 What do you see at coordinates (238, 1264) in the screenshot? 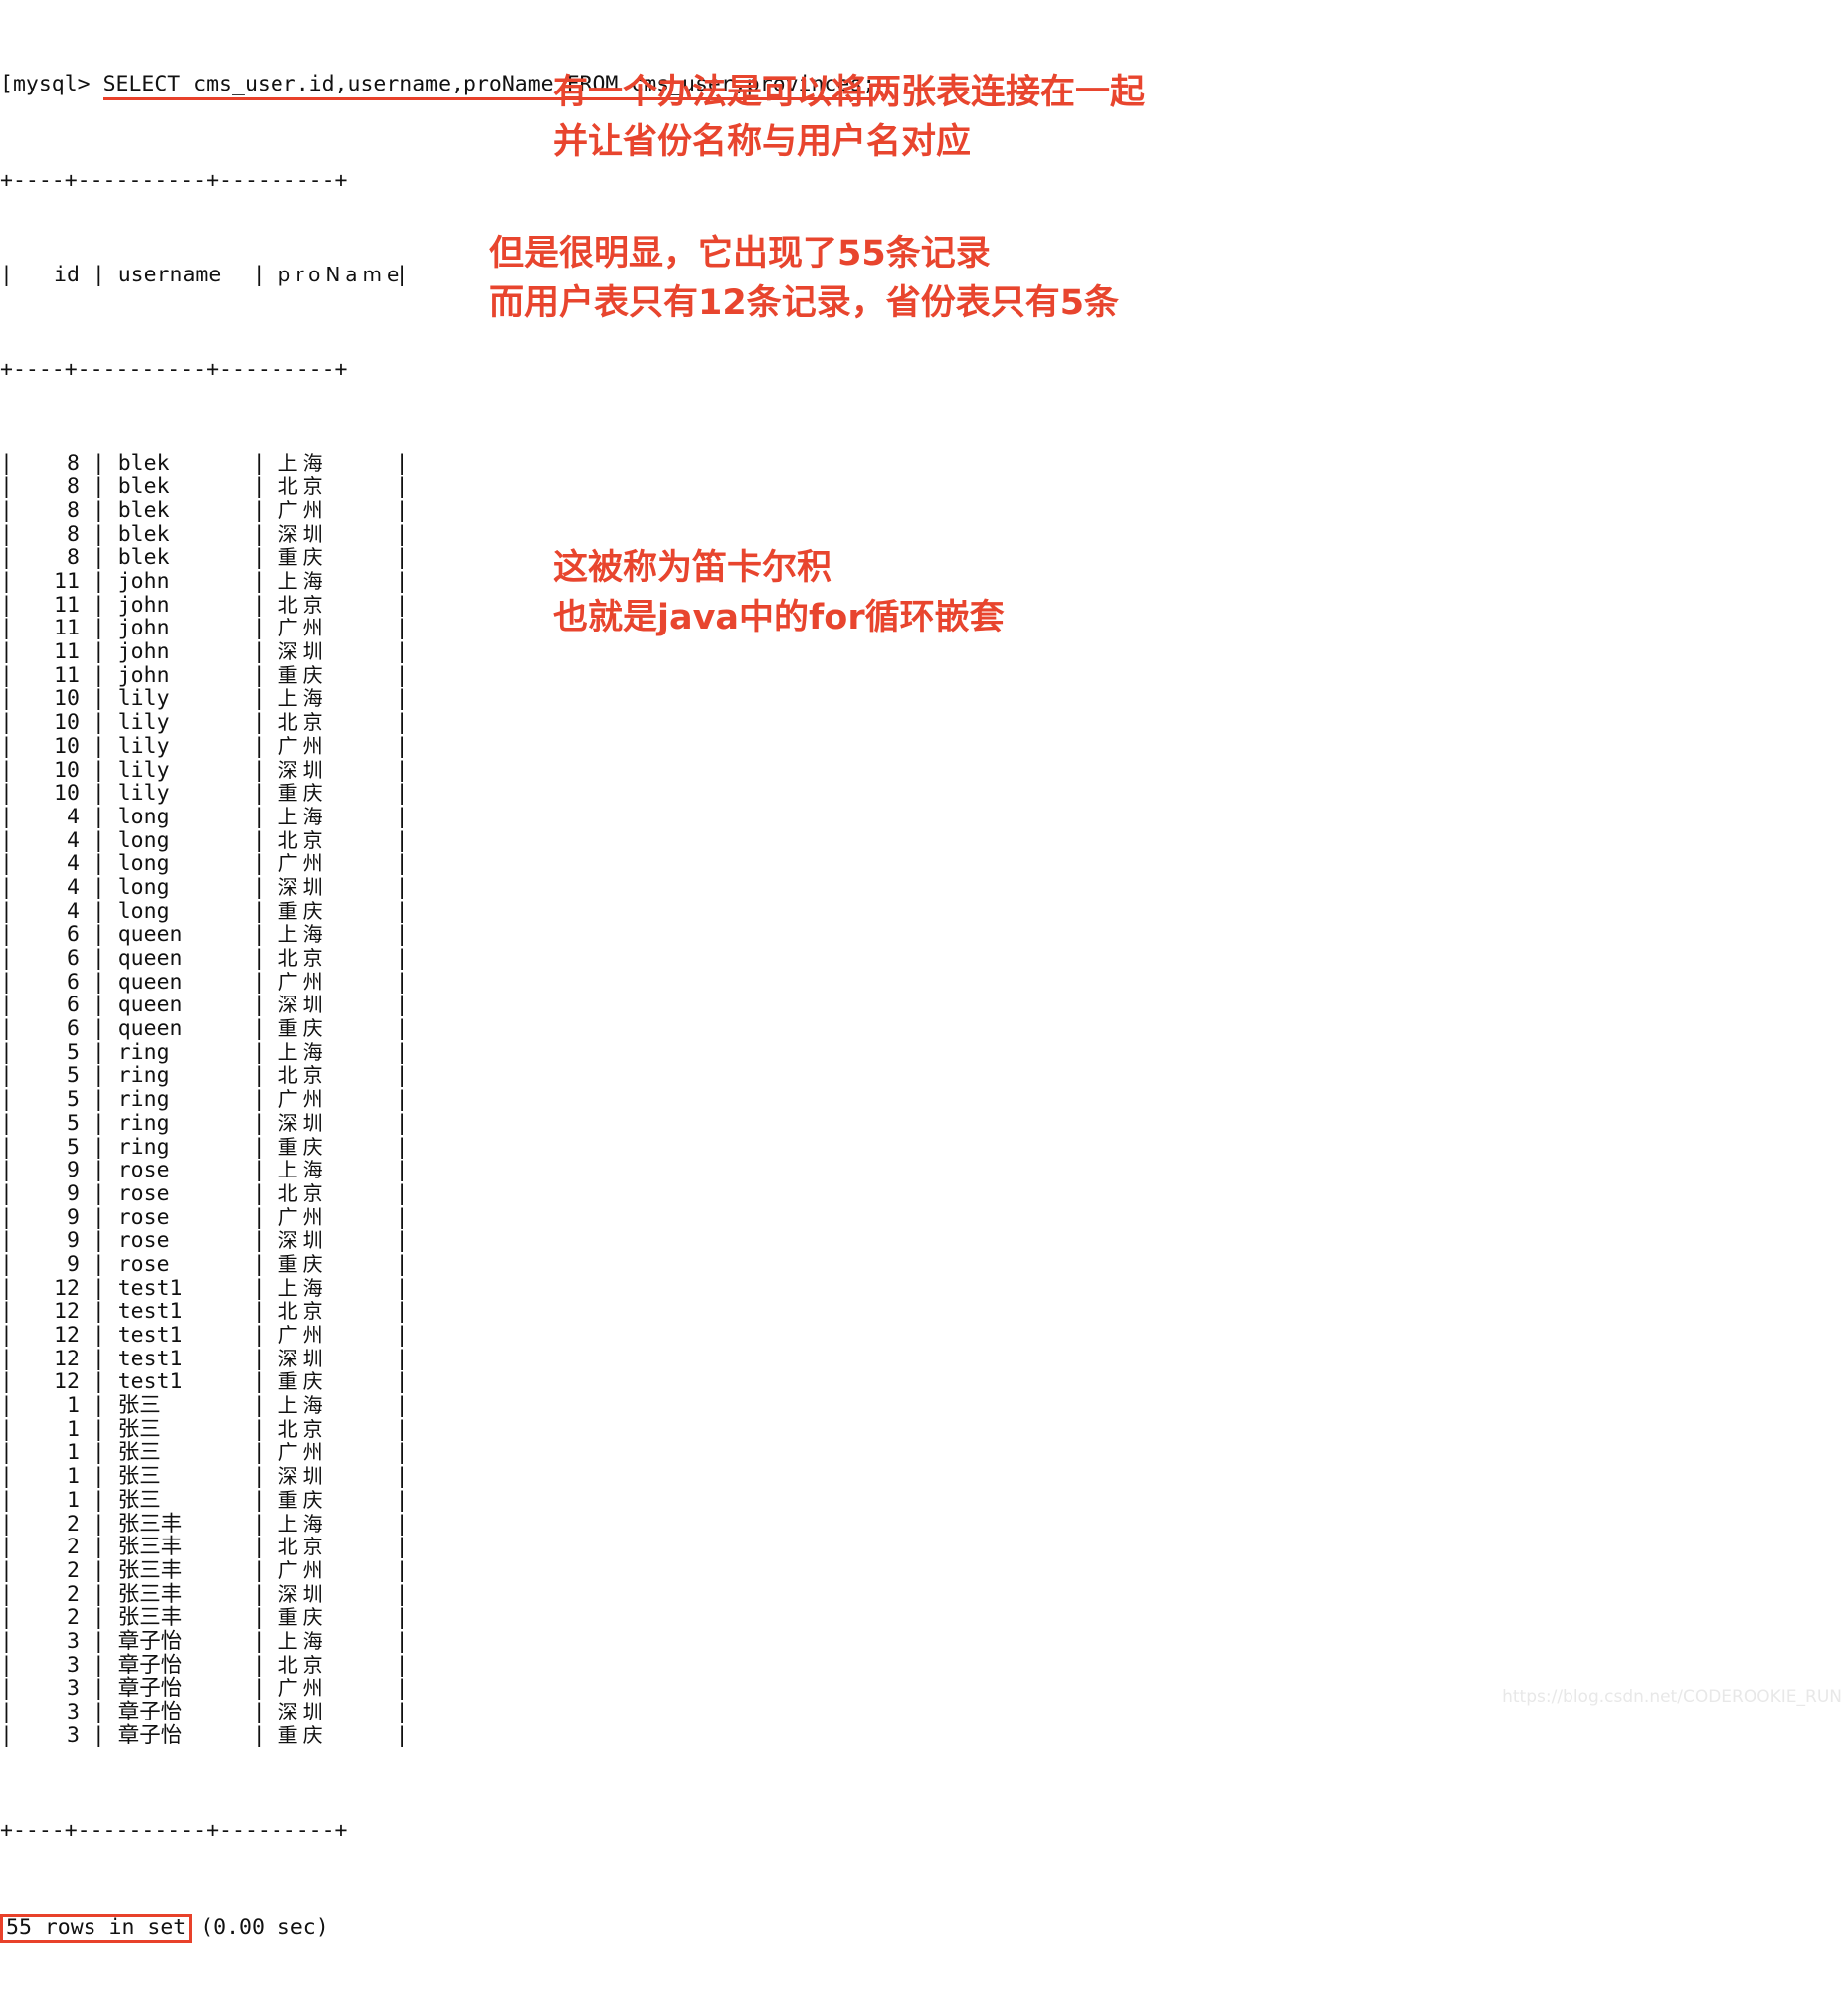
I see `table-row: | 9 | rose | 重庆 |` at bounding box center [238, 1264].